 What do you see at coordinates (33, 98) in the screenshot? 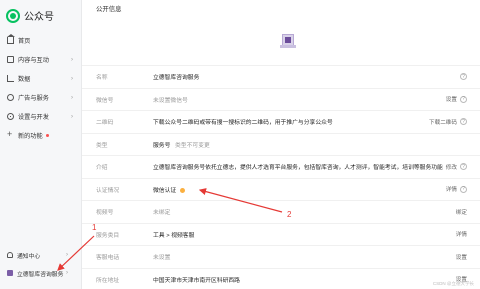
I see `sidebar-item-label: 广告与服务` at bounding box center [33, 98].